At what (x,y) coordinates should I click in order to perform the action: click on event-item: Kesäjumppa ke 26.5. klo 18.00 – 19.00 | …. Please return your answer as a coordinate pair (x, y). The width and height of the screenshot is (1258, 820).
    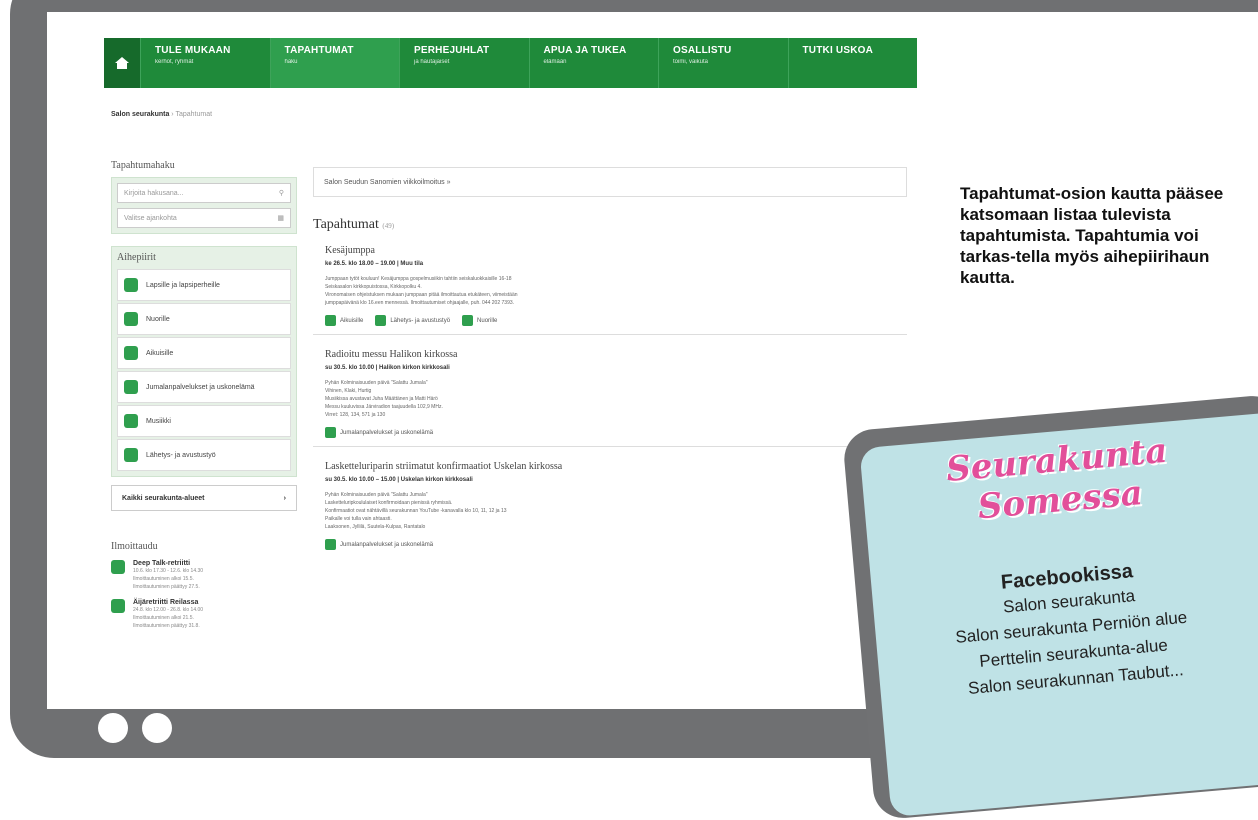
    Looking at the image, I should click on (610, 289).